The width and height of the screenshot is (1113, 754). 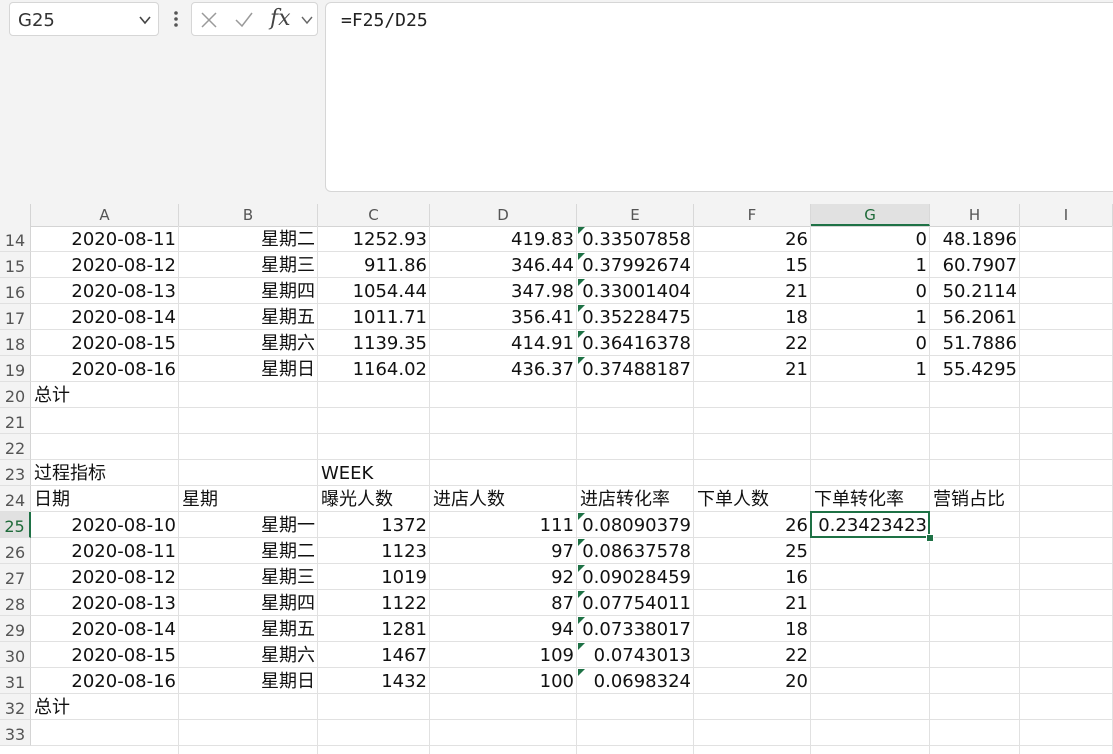 I want to click on name-box: G25, so click(x=84, y=19).